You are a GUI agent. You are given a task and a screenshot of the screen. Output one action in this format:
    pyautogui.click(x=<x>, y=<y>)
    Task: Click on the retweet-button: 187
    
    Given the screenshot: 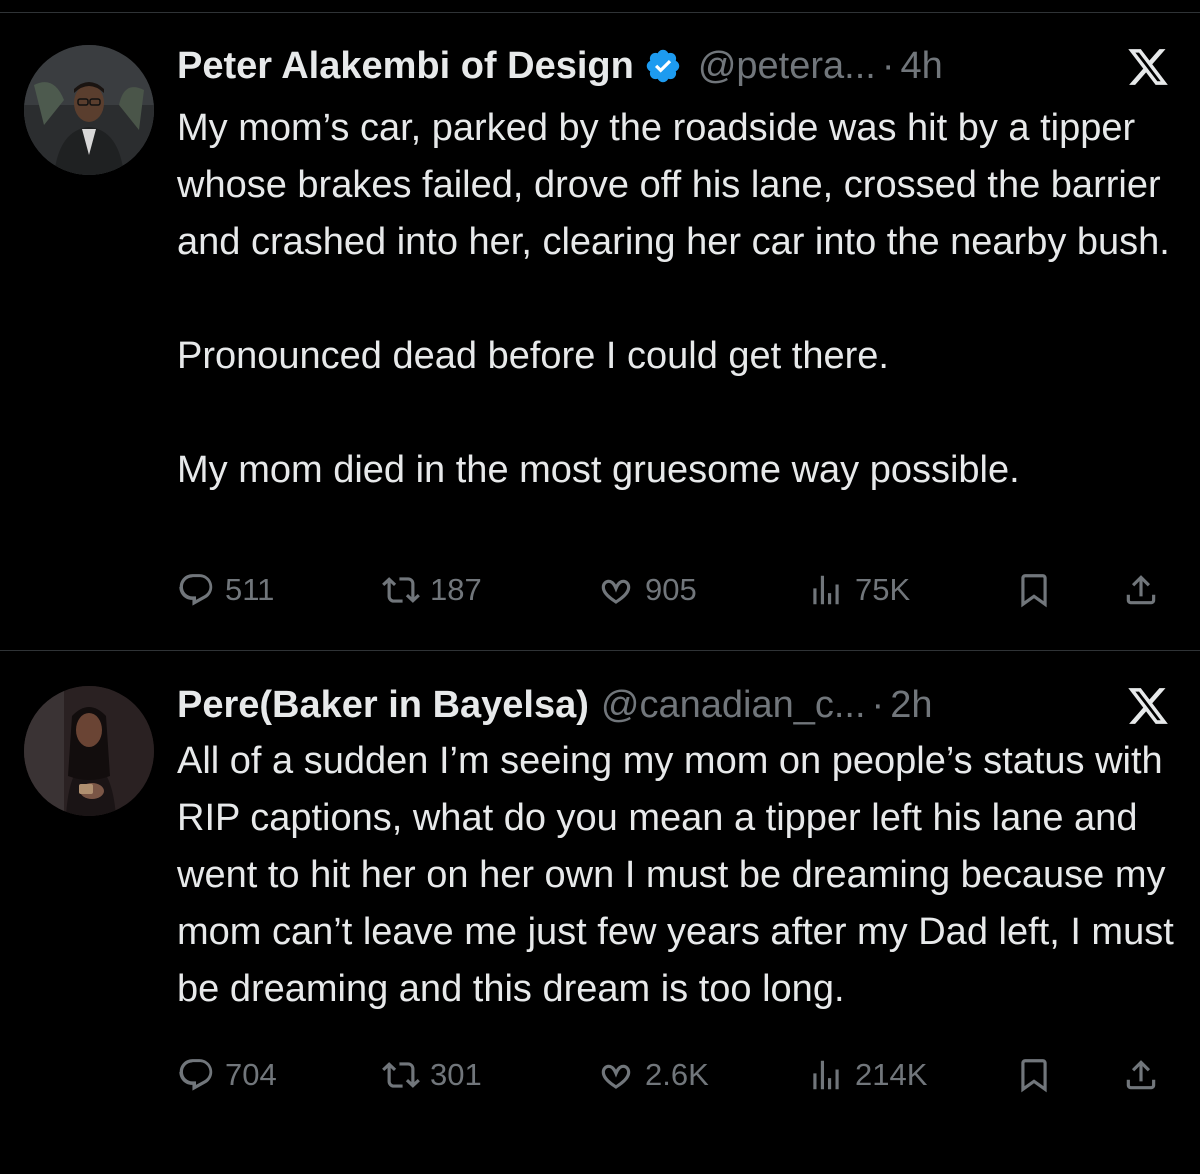 What is the action you would take?
    pyautogui.click(x=432, y=590)
    